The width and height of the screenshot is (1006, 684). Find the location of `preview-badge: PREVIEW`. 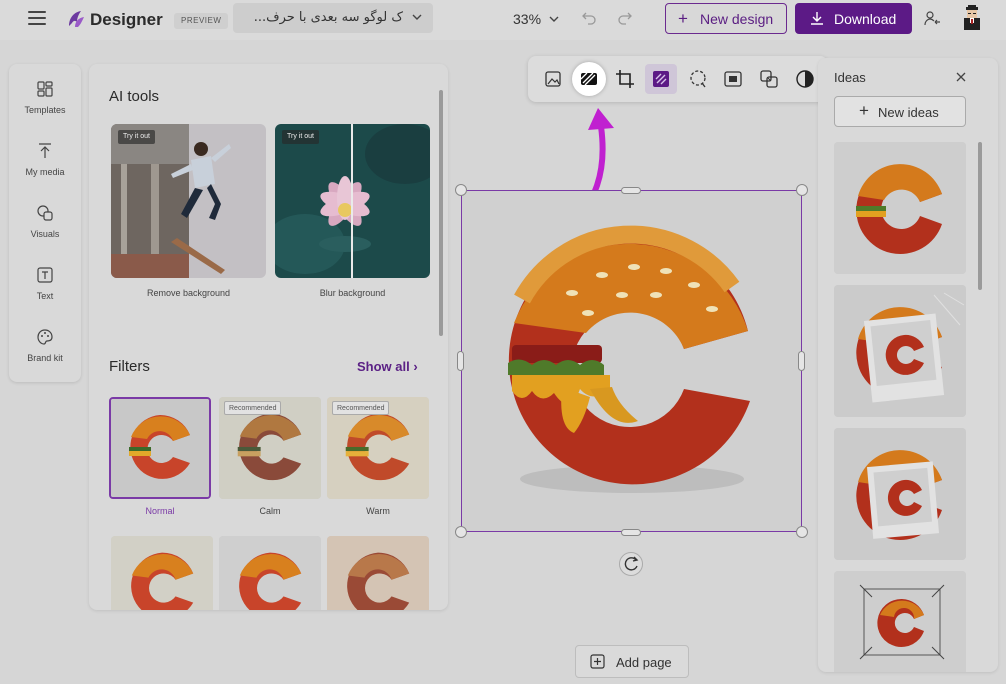

preview-badge: PREVIEW is located at coordinates (201, 21).